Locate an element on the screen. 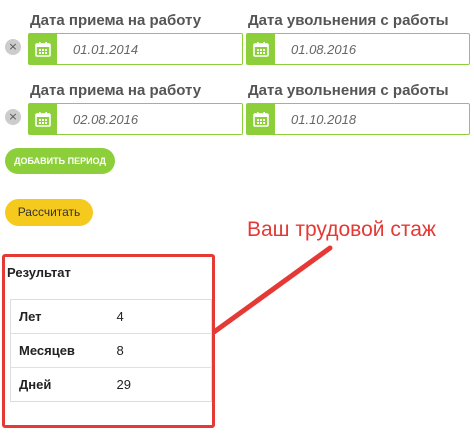 The width and height of the screenshot is (474, 442). table-row: Месяцев 8 is located at coordinates (111, 350).